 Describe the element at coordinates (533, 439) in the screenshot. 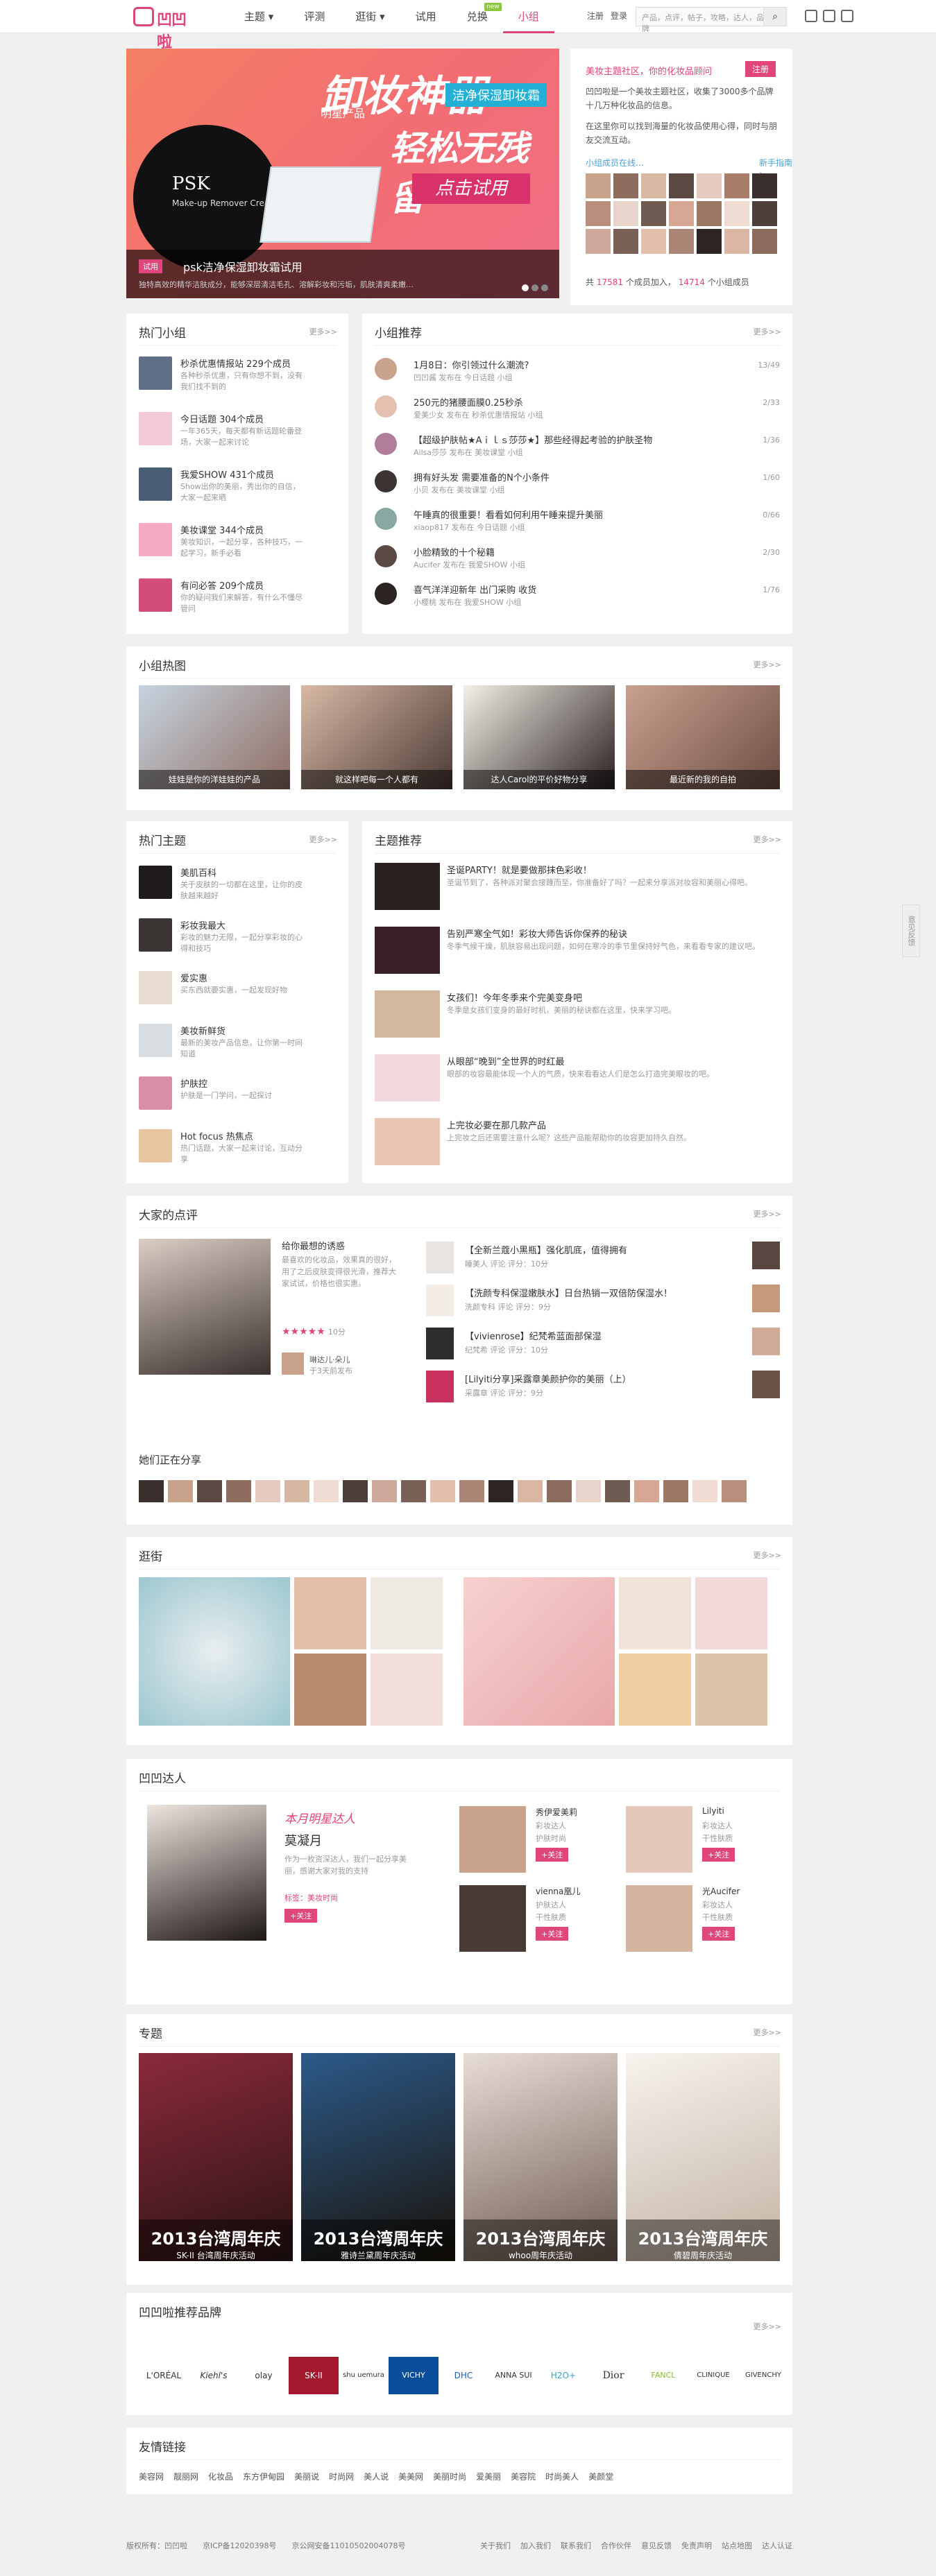

I see `post-title: 【超级护肤帖★Aｉｌｓ莎莎★】那些经得起考验的护肤圣物` at that location.